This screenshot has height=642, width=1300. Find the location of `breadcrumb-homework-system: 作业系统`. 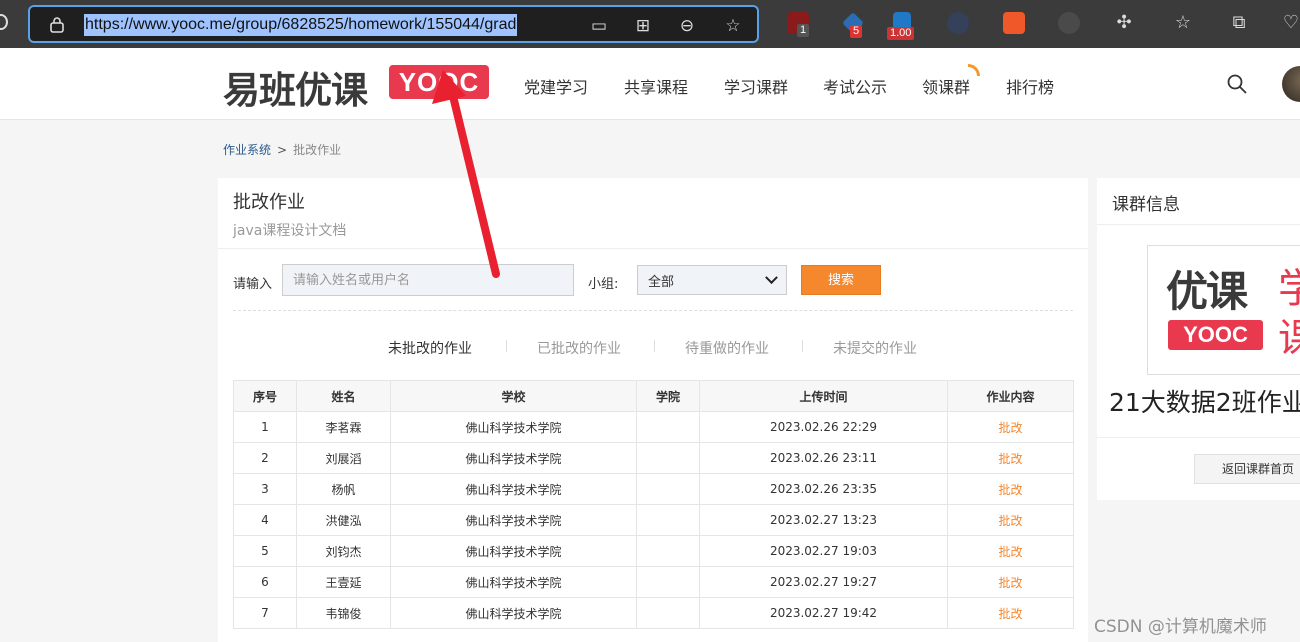

breadcrumb-homework-system: 作业系统 is located at coordinates (247, 150).